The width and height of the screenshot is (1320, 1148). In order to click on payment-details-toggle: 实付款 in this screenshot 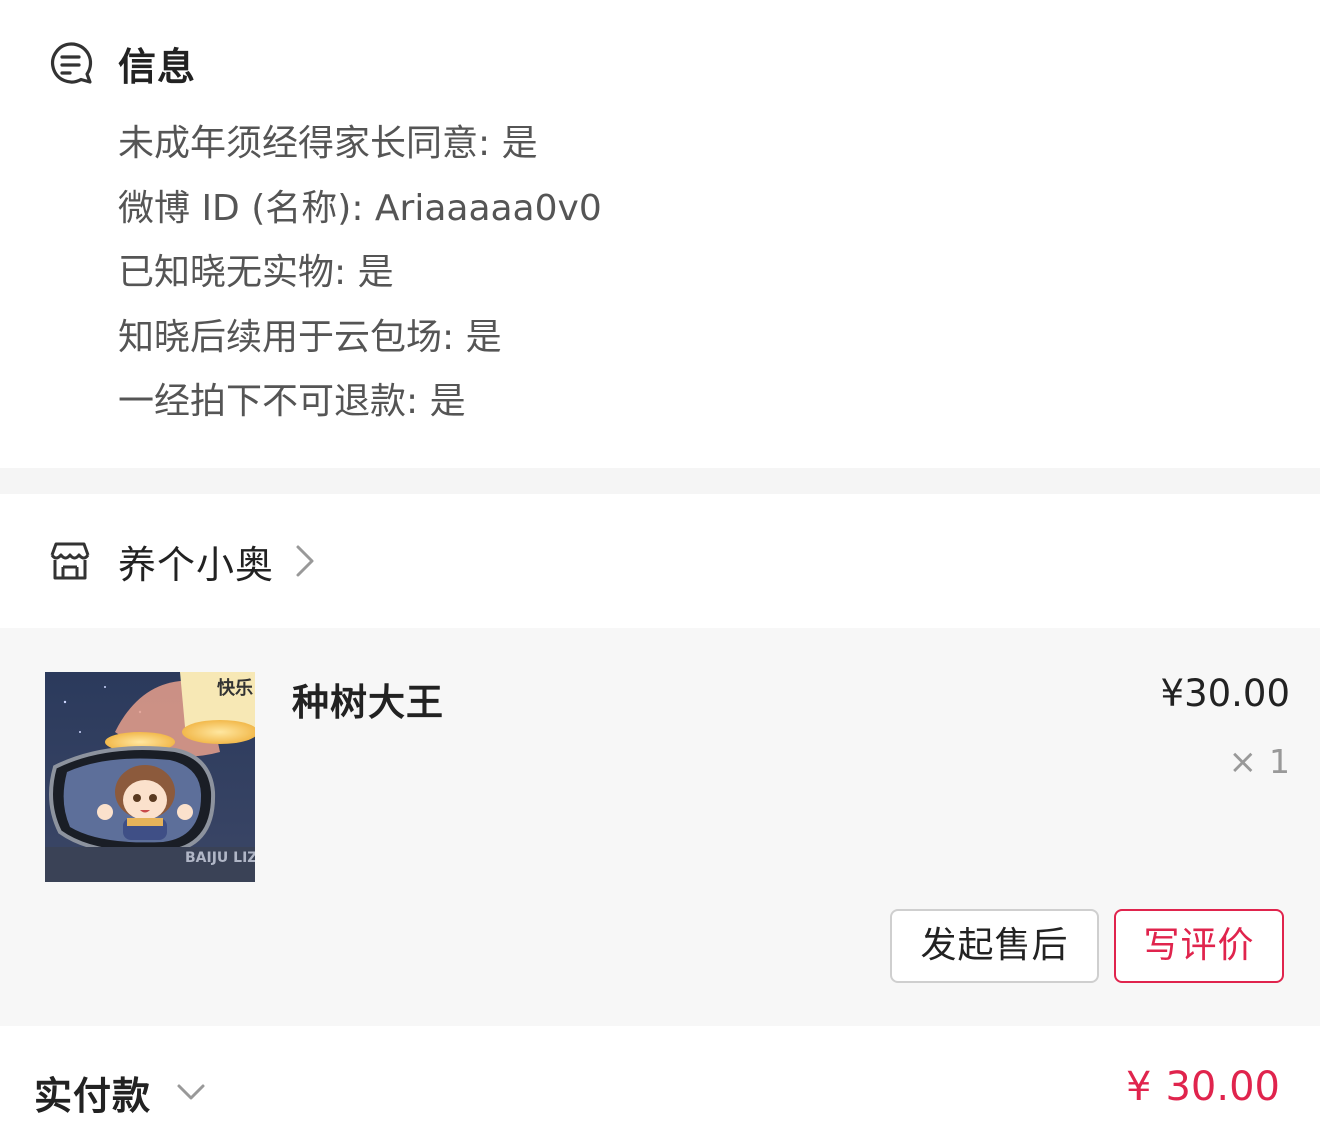, I will do `click(120, 1092)`.